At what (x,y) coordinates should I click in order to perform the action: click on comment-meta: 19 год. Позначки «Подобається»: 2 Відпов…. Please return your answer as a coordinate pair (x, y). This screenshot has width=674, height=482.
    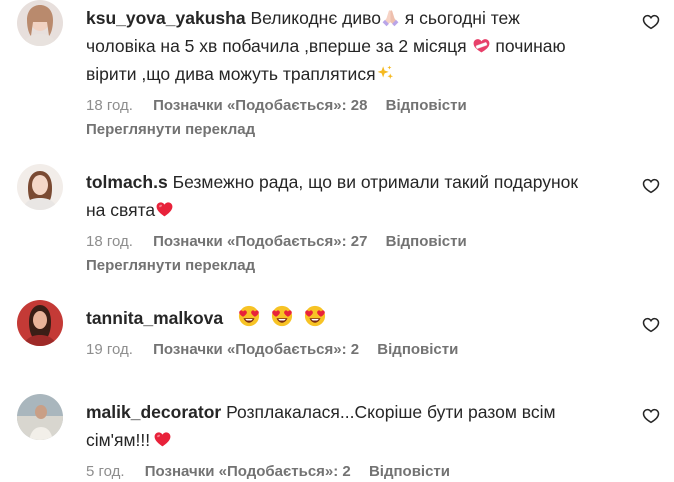
    Looking at the image, I should click on (356, 350).